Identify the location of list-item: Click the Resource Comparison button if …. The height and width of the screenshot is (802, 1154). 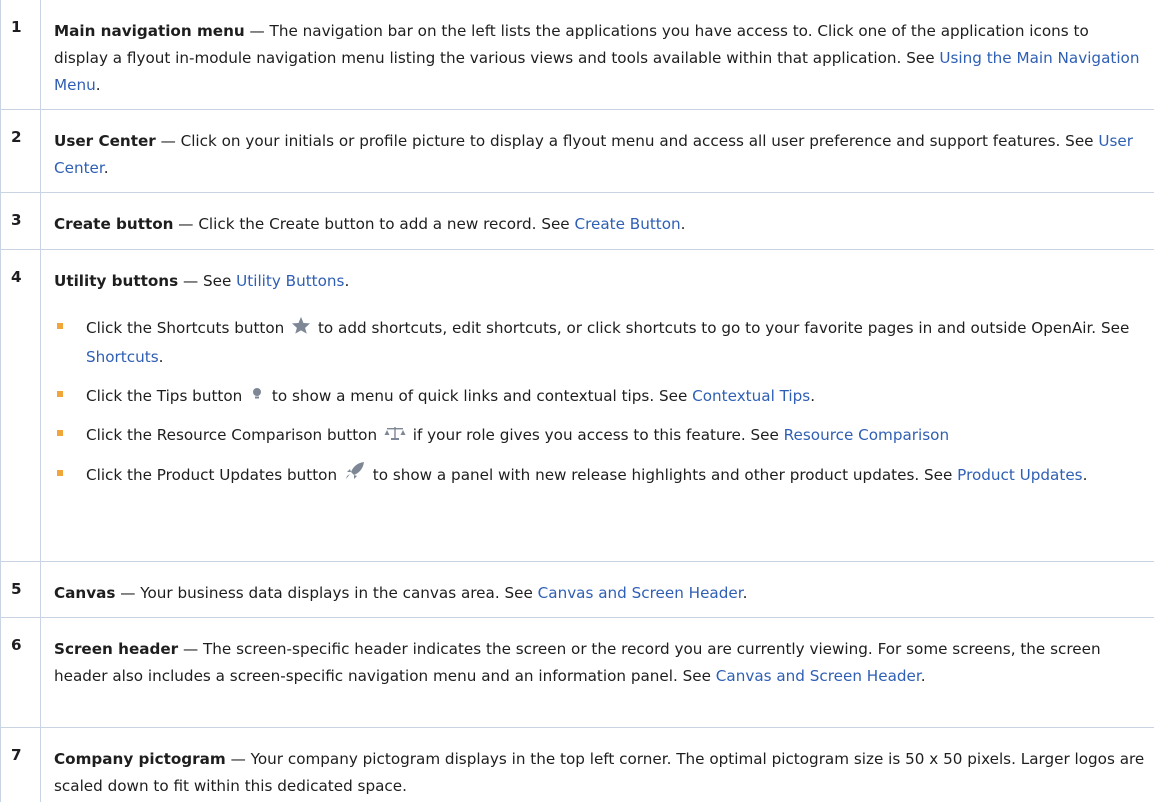
(600, 435).